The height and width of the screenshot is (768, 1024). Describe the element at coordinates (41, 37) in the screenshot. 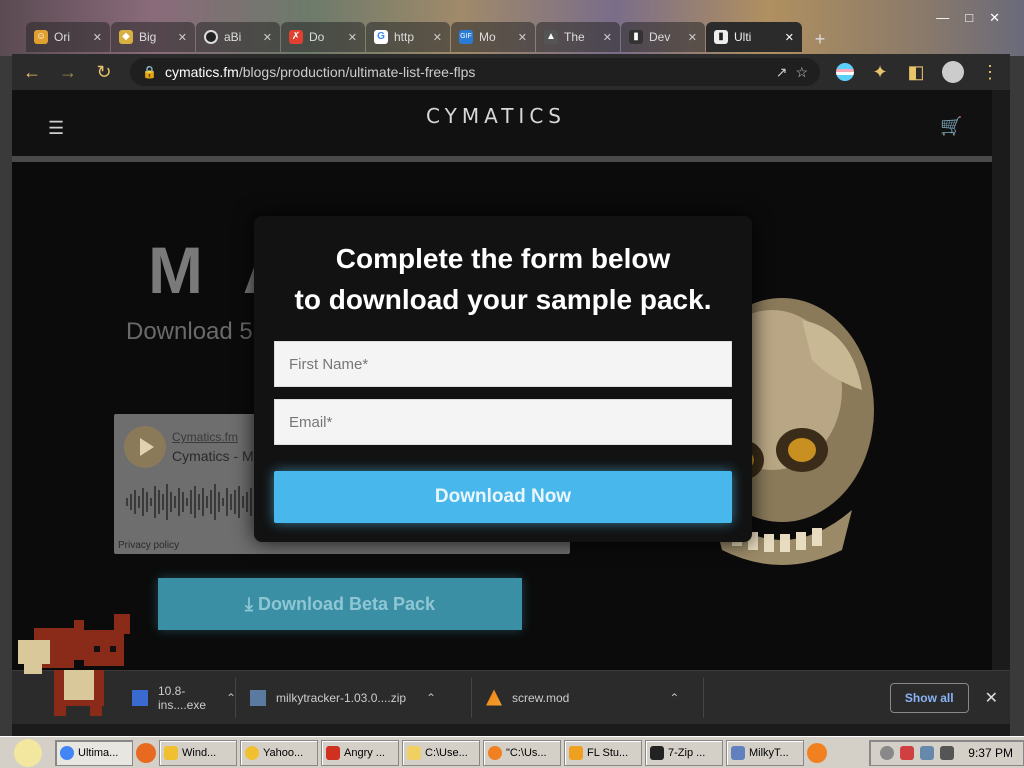

I see `smiley-icon: ☺` at that location.